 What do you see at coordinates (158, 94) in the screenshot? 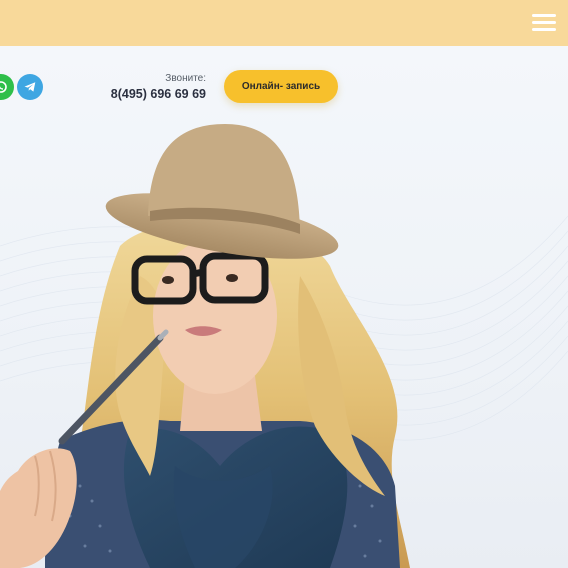
I see `phone-number: 8(495) 696 69 69` at bounding box center [158, 94].